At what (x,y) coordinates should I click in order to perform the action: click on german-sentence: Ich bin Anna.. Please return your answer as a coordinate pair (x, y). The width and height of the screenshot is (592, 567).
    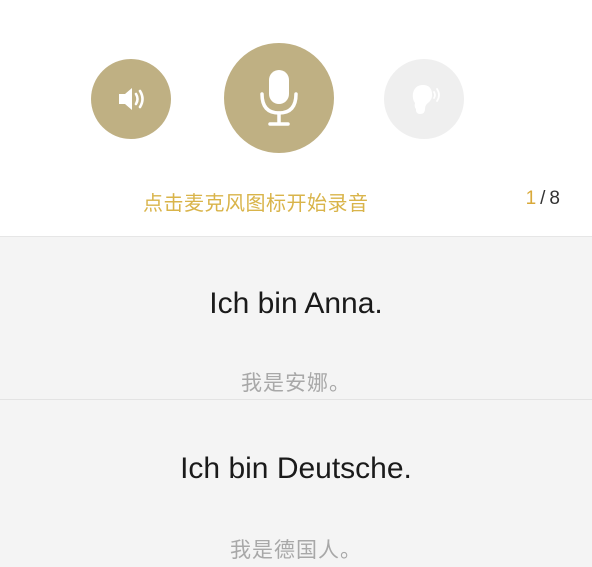
    Looking at the image, I should click on (296, 303).